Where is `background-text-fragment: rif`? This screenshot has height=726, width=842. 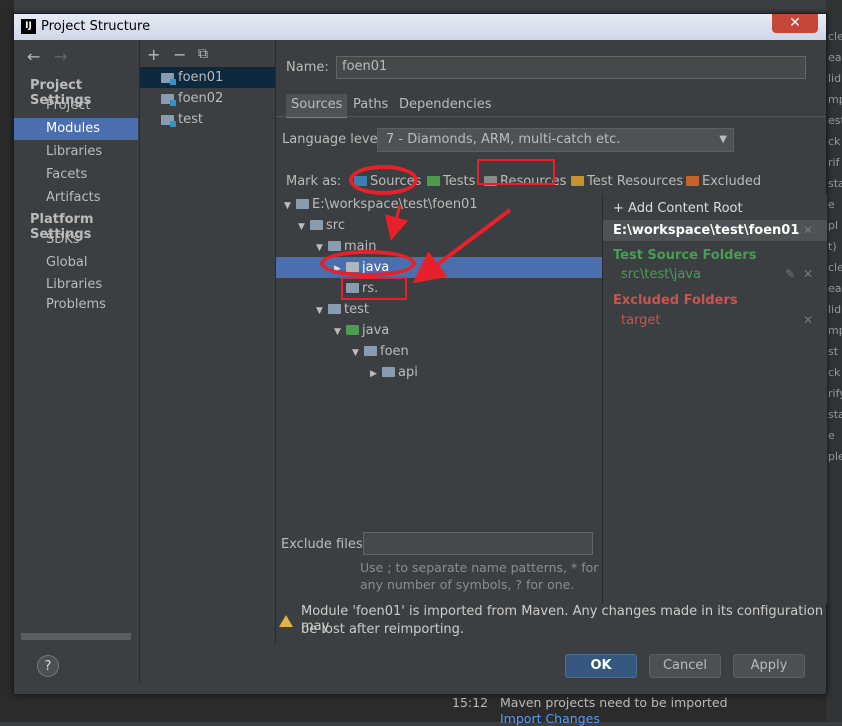
background-text-fragment: rif is located at coordinates (834, 162).